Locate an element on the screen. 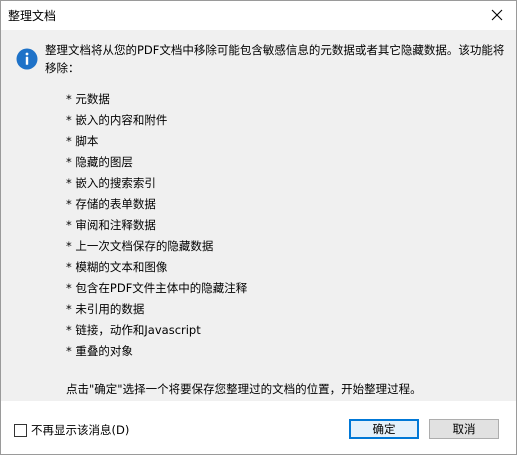  list-item: * 元数据 is located at coordinates (88, 99).